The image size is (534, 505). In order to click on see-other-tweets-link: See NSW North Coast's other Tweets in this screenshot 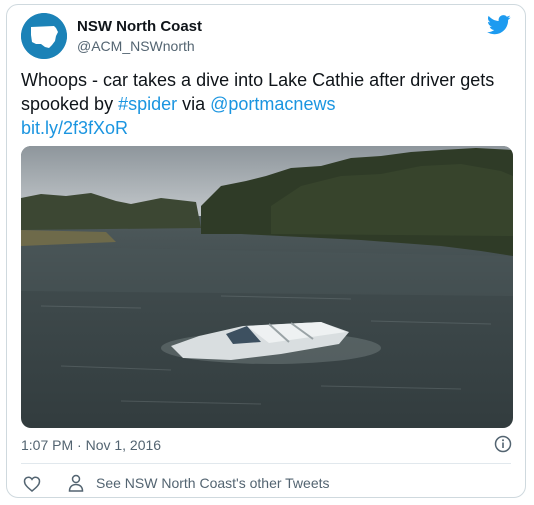, I will do `click(213, 483)`.